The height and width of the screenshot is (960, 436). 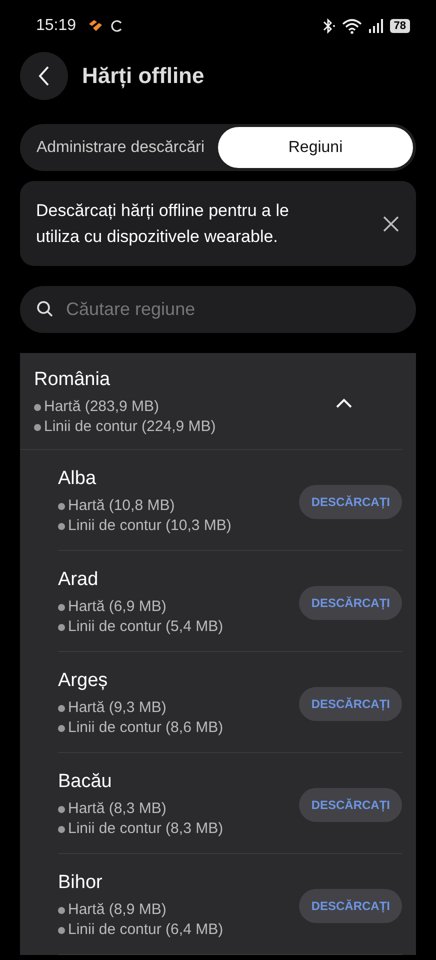 What do you see at coordinates (117, 607) in the screenshot?
I see `size-detail: Hartă (6,9 MB)` at bounding box center [117, 607].